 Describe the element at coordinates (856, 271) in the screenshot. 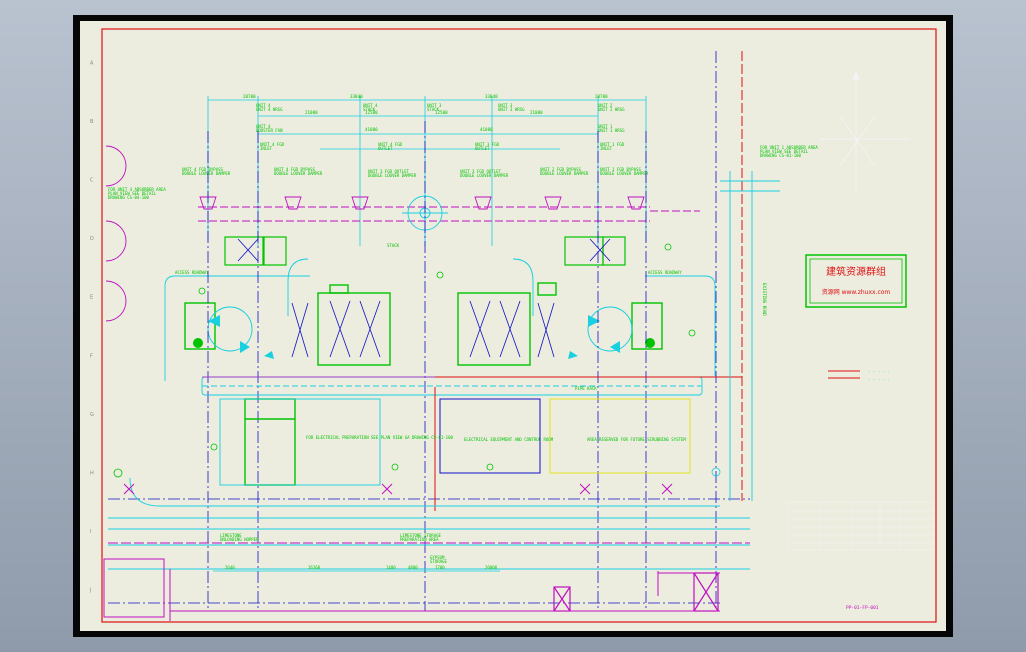

I see `svg-text: 建筑资源群组` at that location.